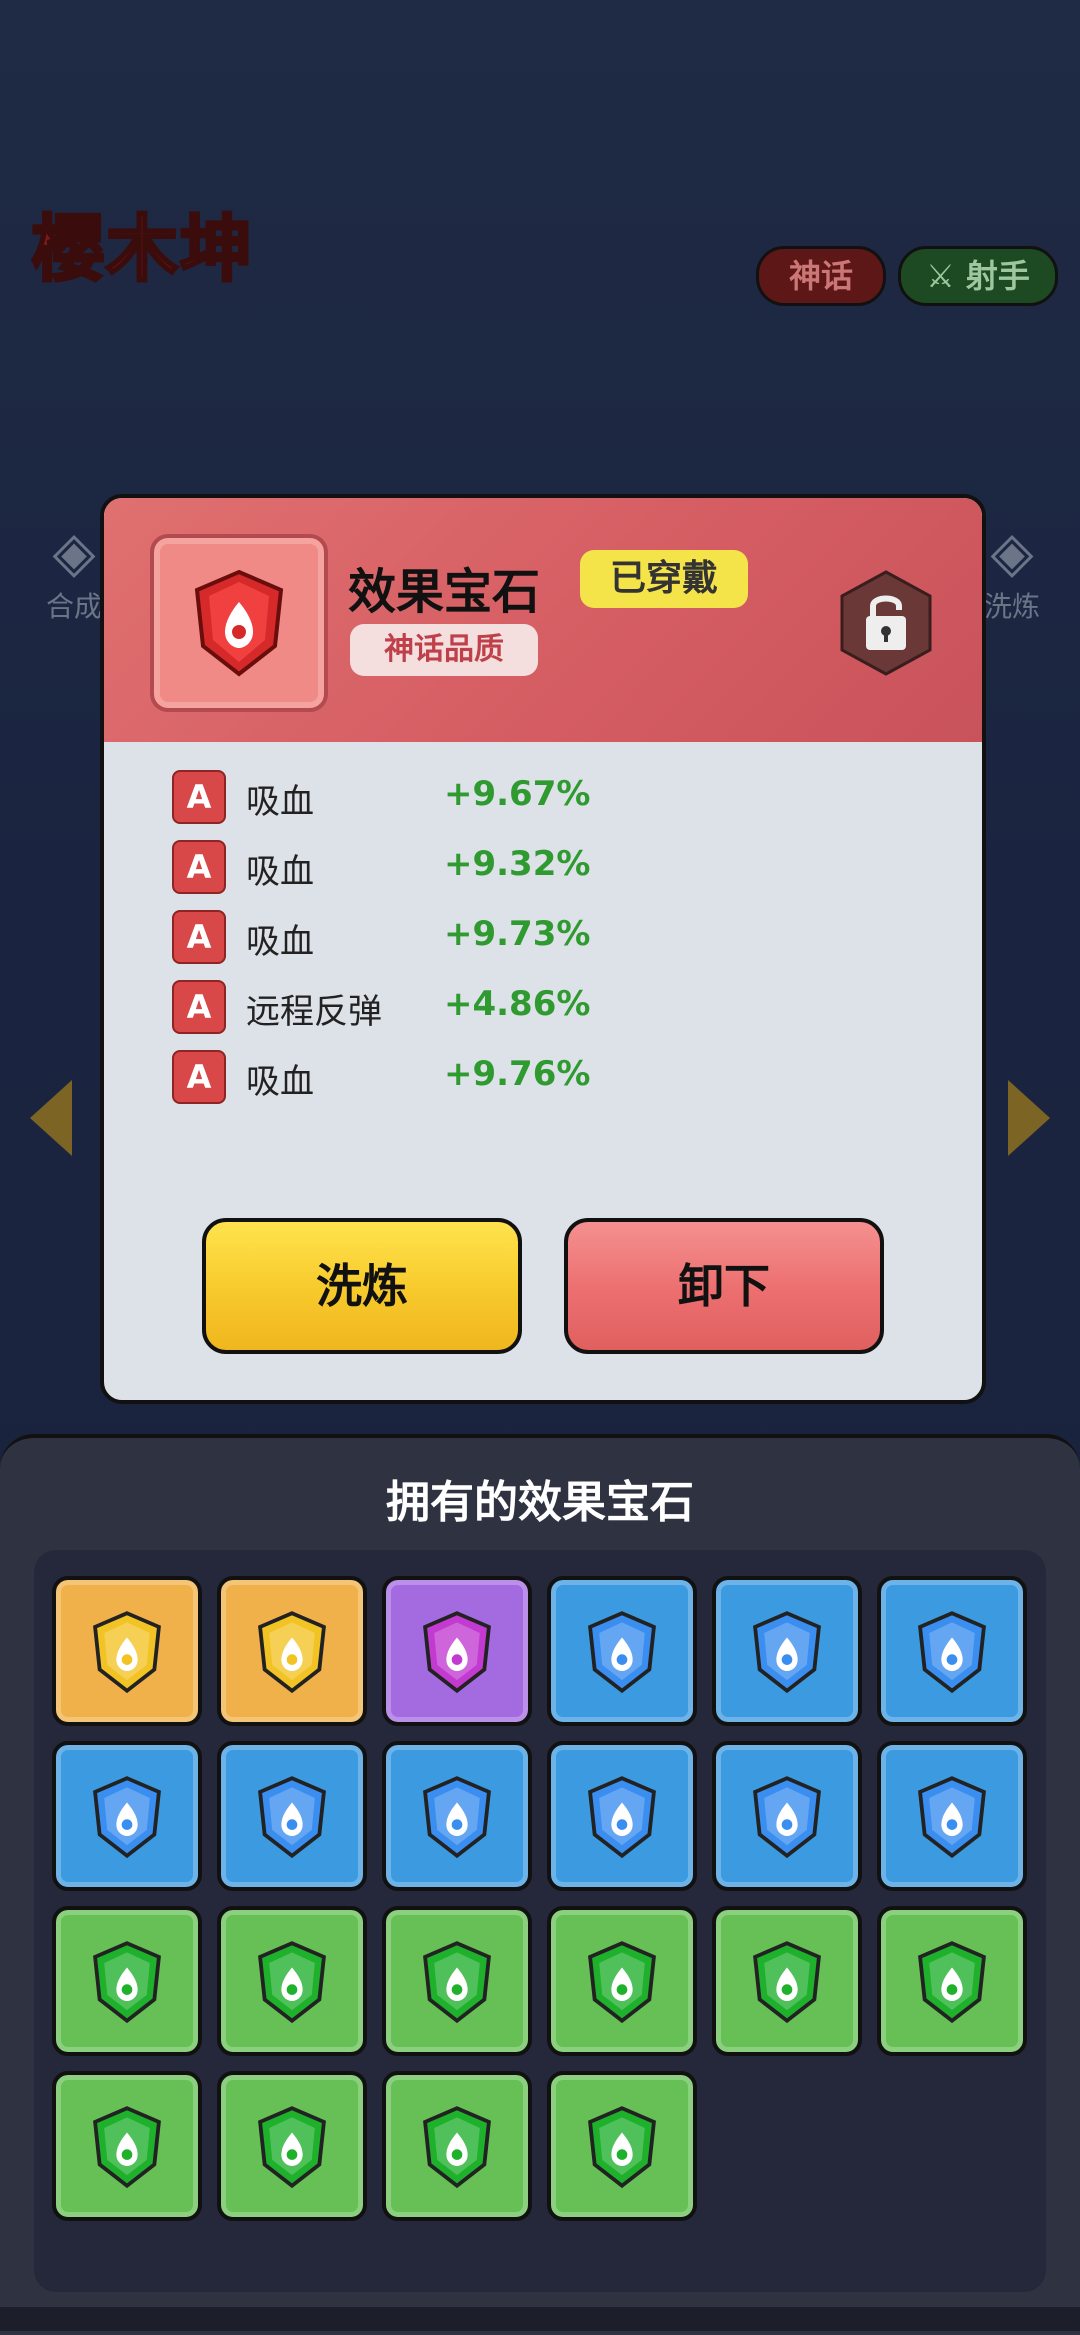 This screenshot has width=1080, height=2335. Describe the element at coordinates (543, 620) in the screenshot. I see `popup-header: 效果宝石 已穿戴 神话品质` at that location.